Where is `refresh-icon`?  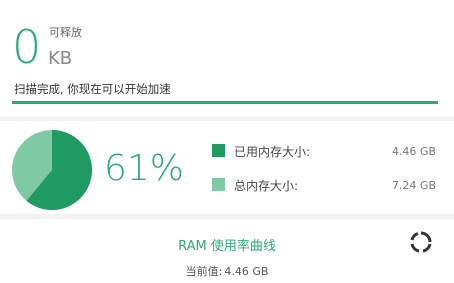 refresh-icon is located at coordinates (421, 242).